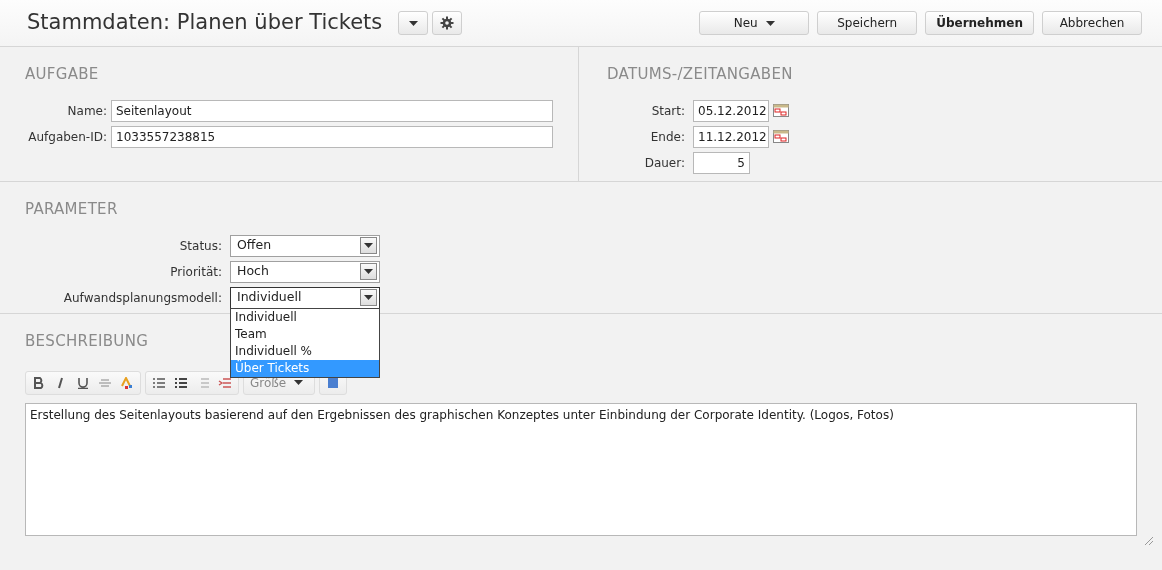 The image size is (1162, 570). What do you see at coordinates (700, 74) in the screenshot?
I see `section-heading: DATUMS-/ZEITANGABEN` at bounding box center [700, 74].